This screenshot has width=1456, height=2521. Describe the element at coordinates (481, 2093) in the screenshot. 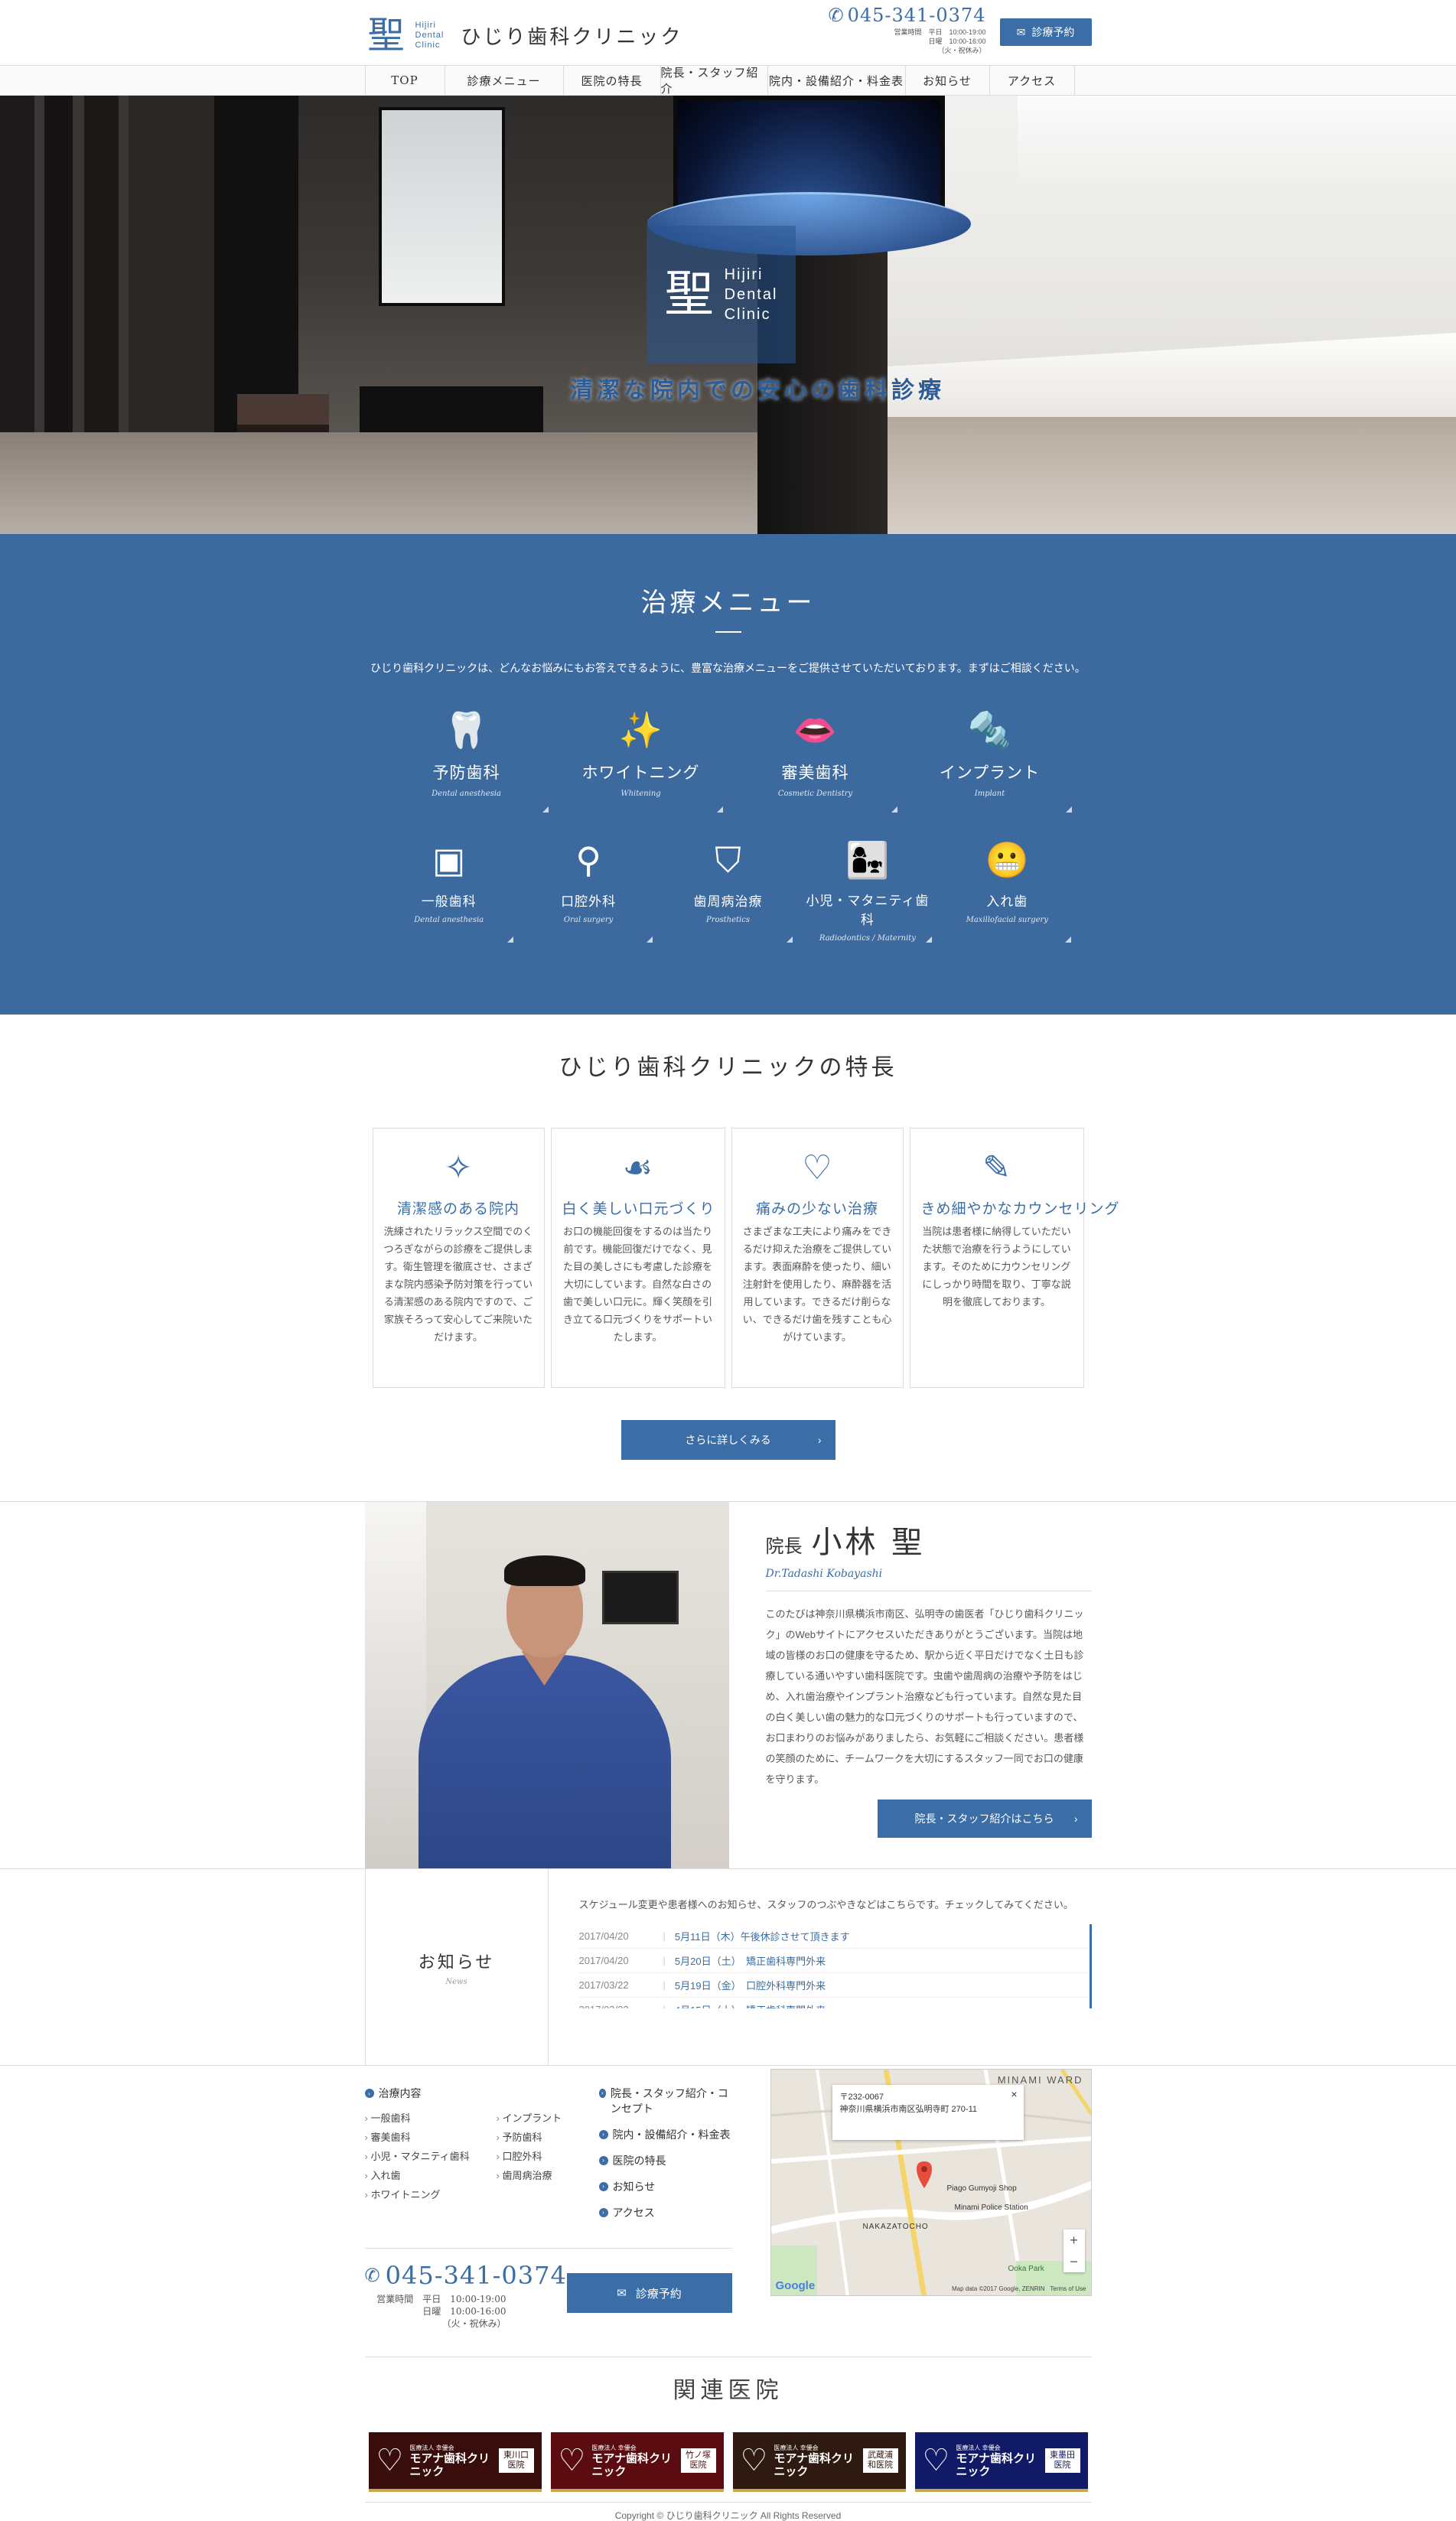

I see `footer-menu-heading: › 治療内容` at that location.